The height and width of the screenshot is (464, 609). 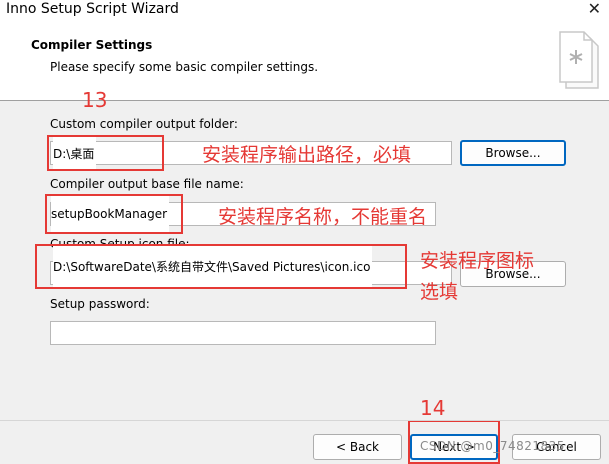 I want to click on icon-note-line2: 选填, so click(x=439, y=292).